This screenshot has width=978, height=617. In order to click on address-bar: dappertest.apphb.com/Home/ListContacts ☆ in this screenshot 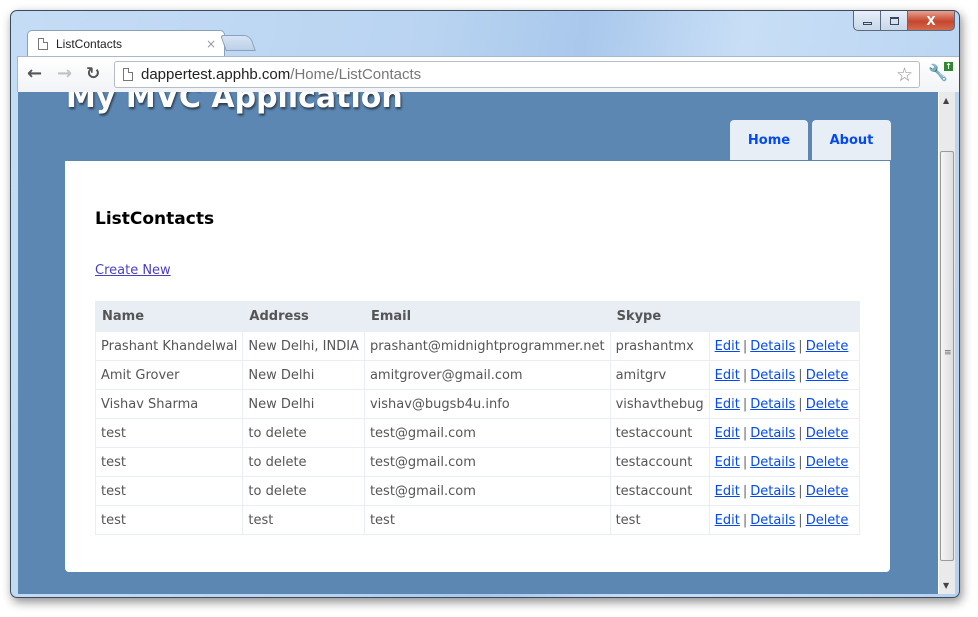, I will do `click(517, 74)`.